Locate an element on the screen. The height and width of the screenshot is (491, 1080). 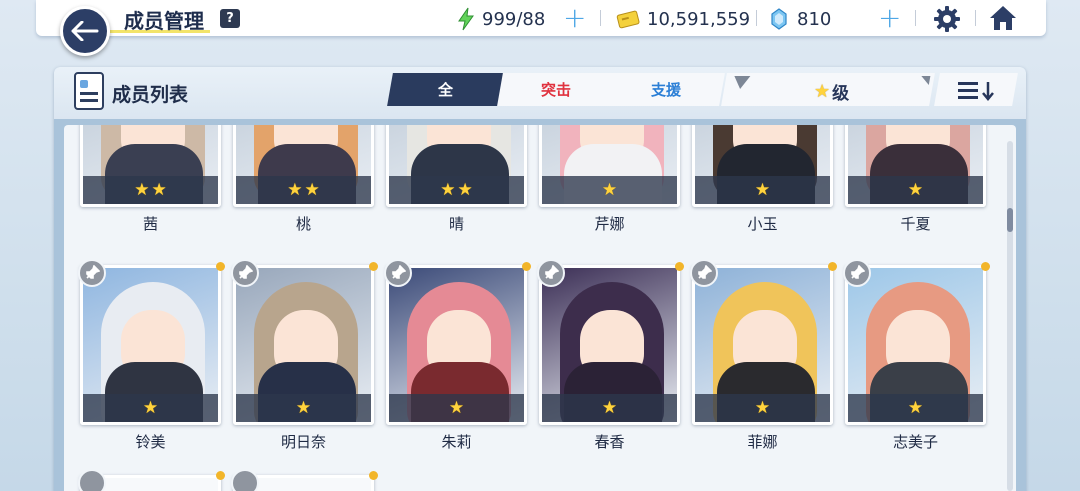
dropdown-corner-icon is located at coordinates (925, 80).